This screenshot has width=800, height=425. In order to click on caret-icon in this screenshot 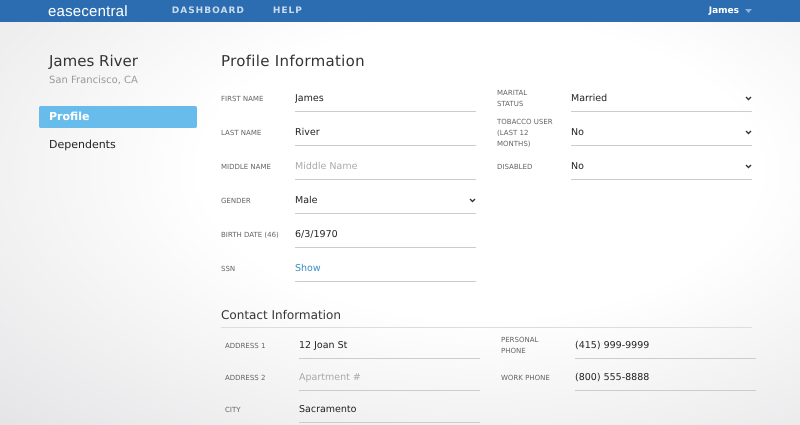, I will do `click(748, 11)`.